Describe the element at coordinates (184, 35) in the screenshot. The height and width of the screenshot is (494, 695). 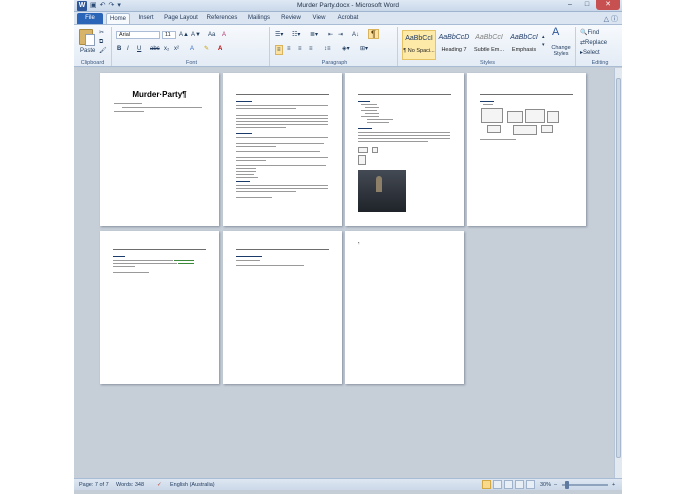
I see `grow-font-button: A▲` at that location.